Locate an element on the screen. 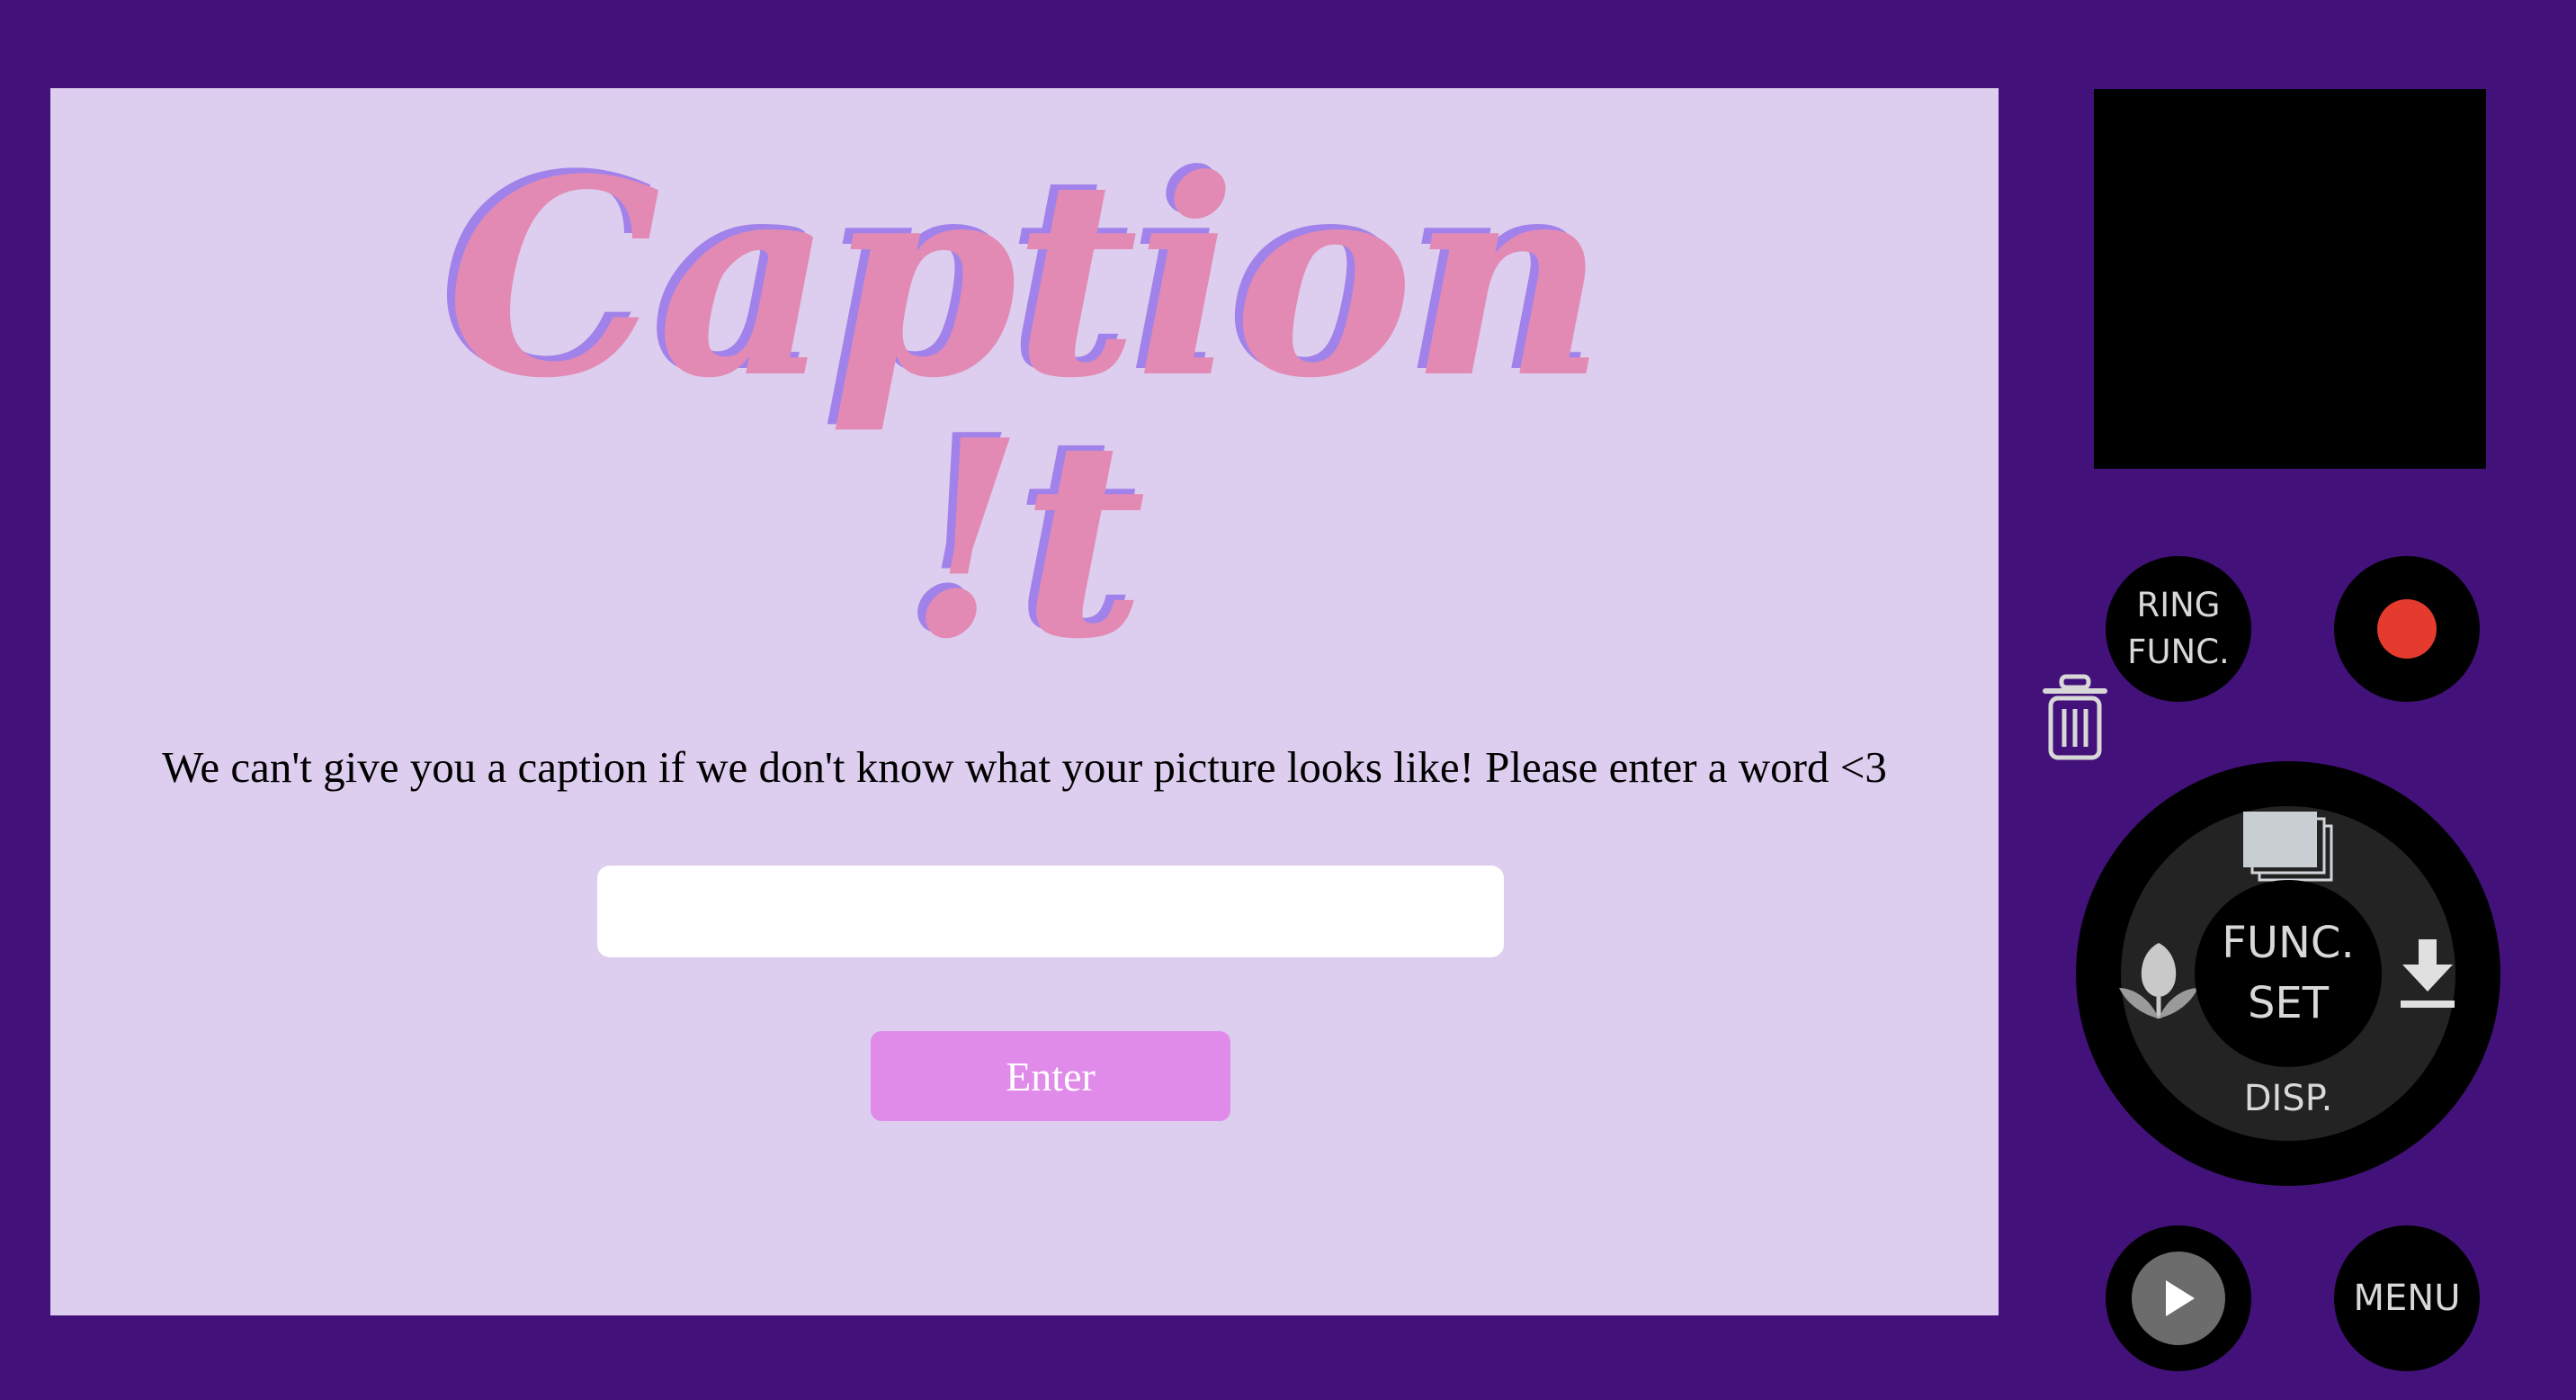 The height and width of the screenshot is (1400, 2576). enter-button: Enter is located at coordinates (1050, 1076).